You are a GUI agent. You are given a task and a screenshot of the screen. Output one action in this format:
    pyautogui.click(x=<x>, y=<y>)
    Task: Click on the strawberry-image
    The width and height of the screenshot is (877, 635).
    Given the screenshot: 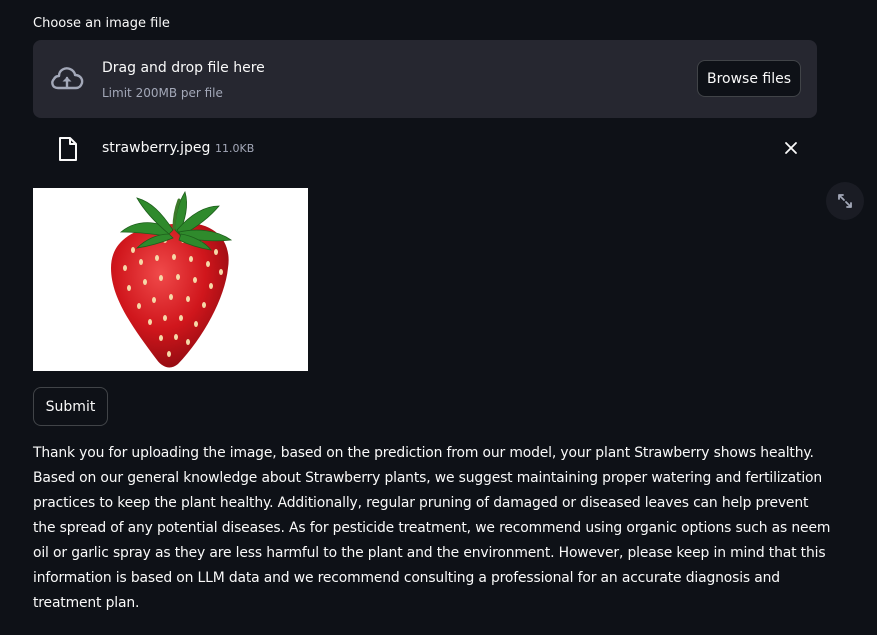 What is the action you would take?
    pyautogui.click(x=170, y=279)
    